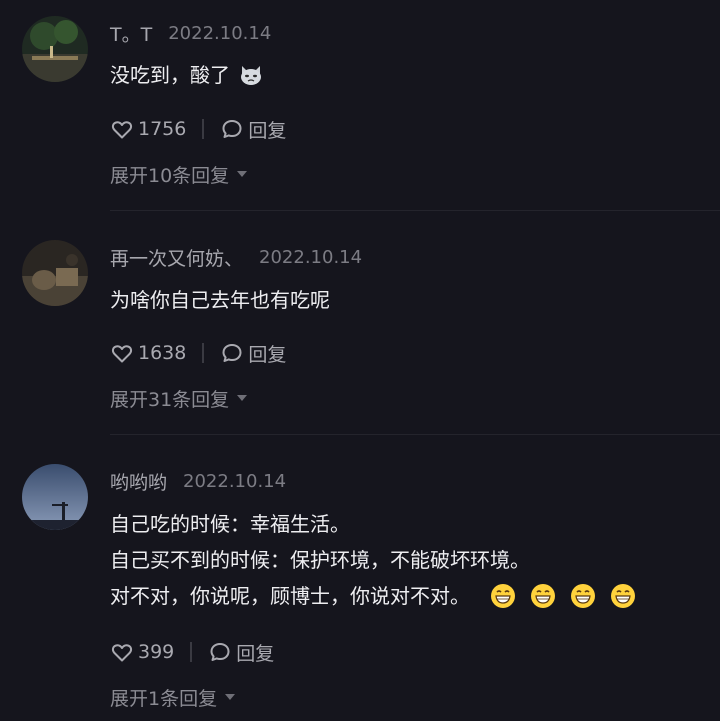 Image resolution: width=720 pixels, height=721 pixels. I want to click on comment-text: 没吃到，酸了, so click(187, 75).